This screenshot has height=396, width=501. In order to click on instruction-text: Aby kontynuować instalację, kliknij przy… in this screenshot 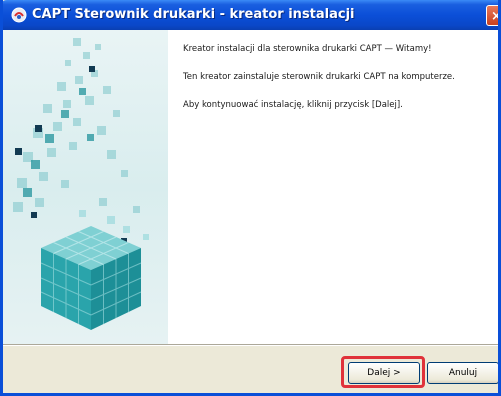, I will do `click(293, 105)`.